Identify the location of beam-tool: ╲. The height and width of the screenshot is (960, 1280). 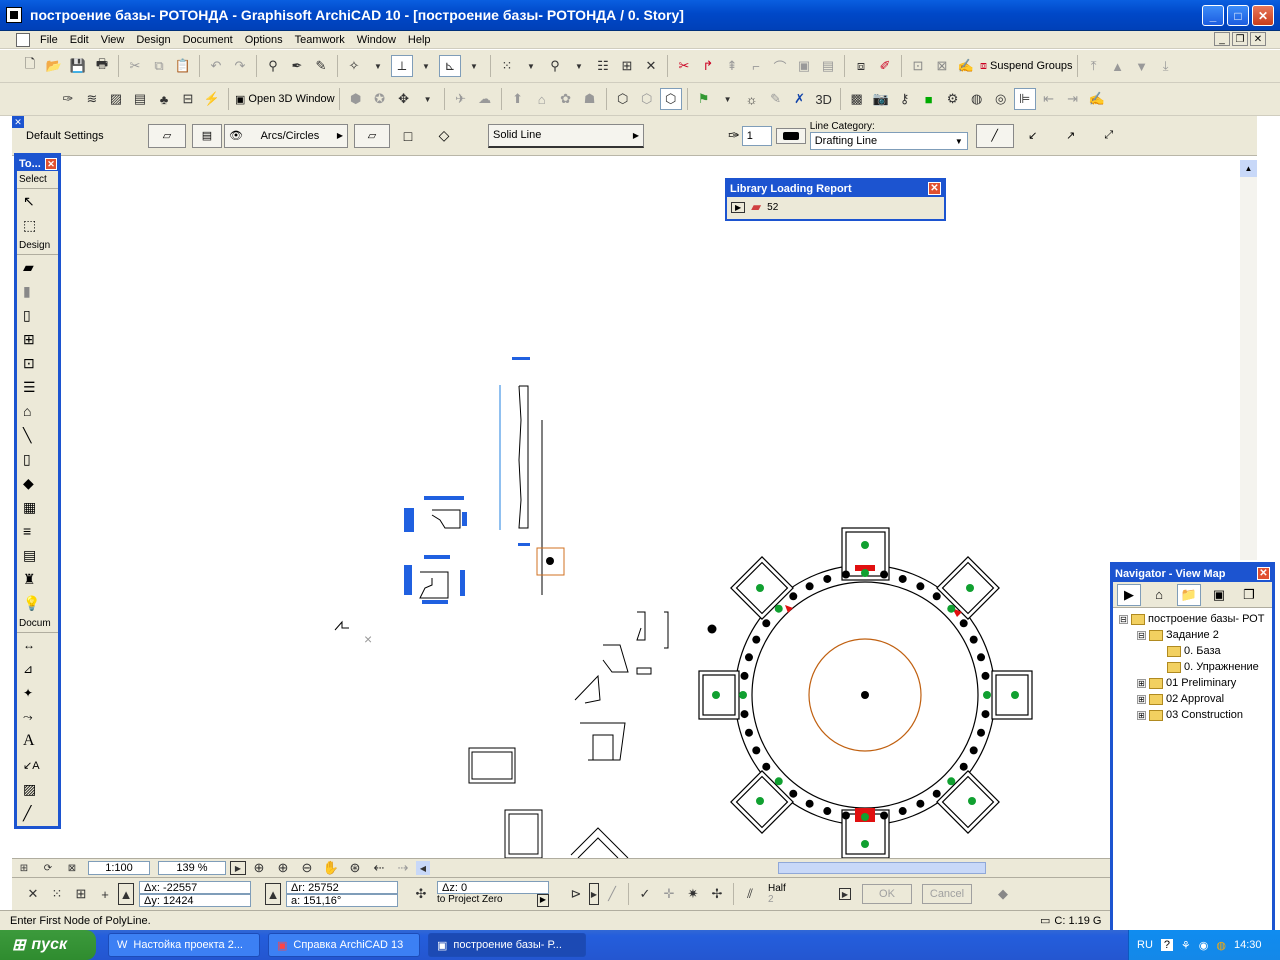
(37, 435).